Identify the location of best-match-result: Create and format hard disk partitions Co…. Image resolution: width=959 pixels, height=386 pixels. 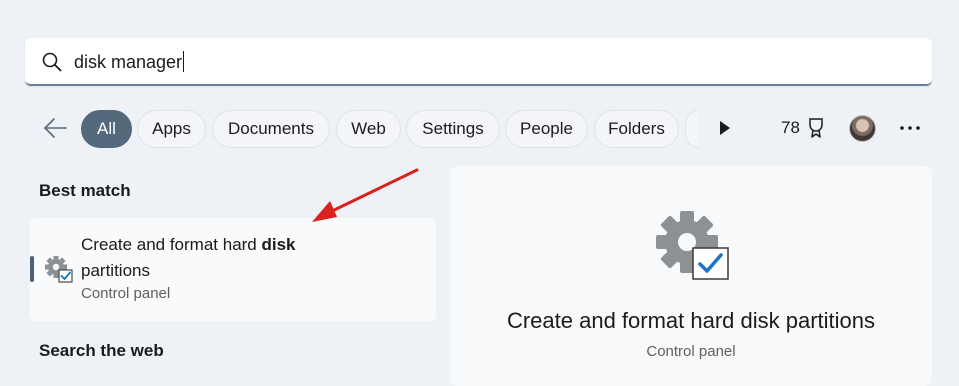
(233, 269).